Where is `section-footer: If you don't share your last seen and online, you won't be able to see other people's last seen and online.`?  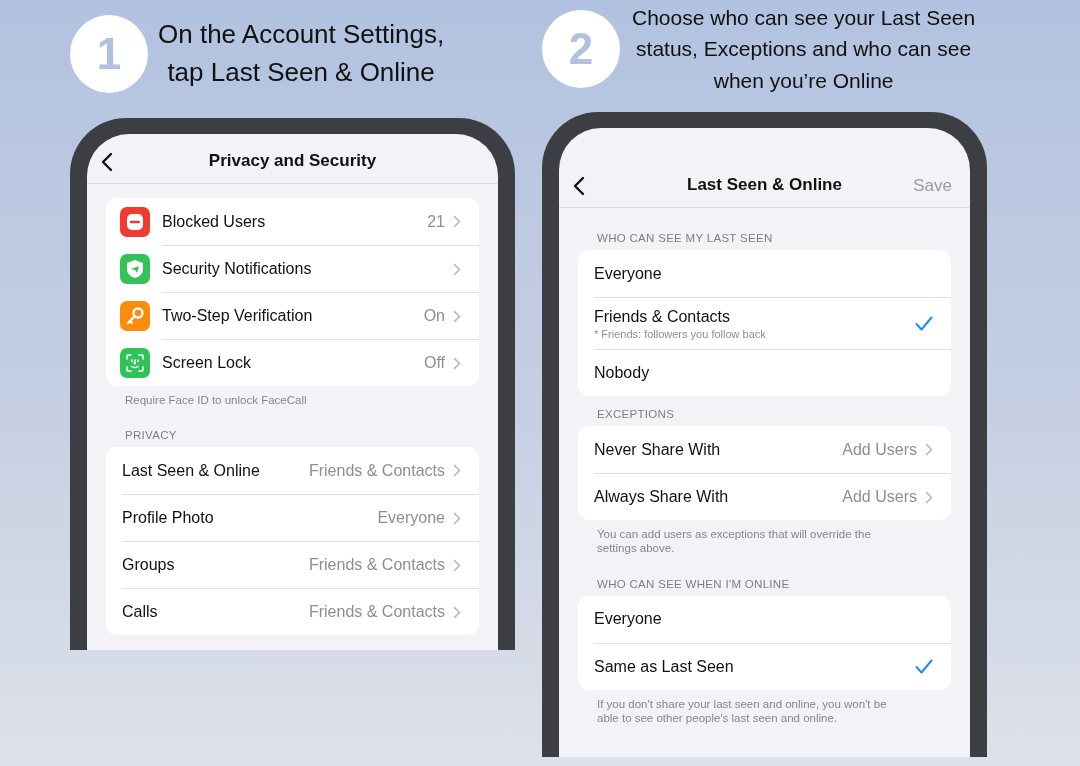
section-footer: If you don't share your last seen and online, you won't be able to see other people's last seen and online. is located at coordinates (764, 712).